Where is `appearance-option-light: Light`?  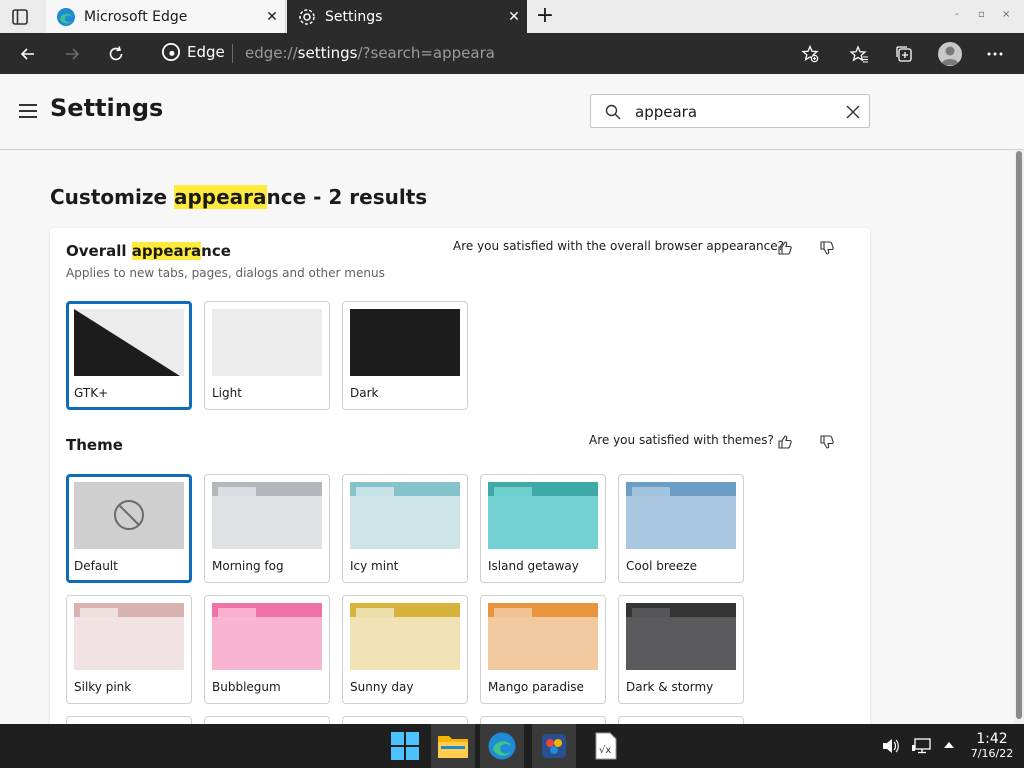
appearance-option-light: Light is located at coordinates (267, 355).